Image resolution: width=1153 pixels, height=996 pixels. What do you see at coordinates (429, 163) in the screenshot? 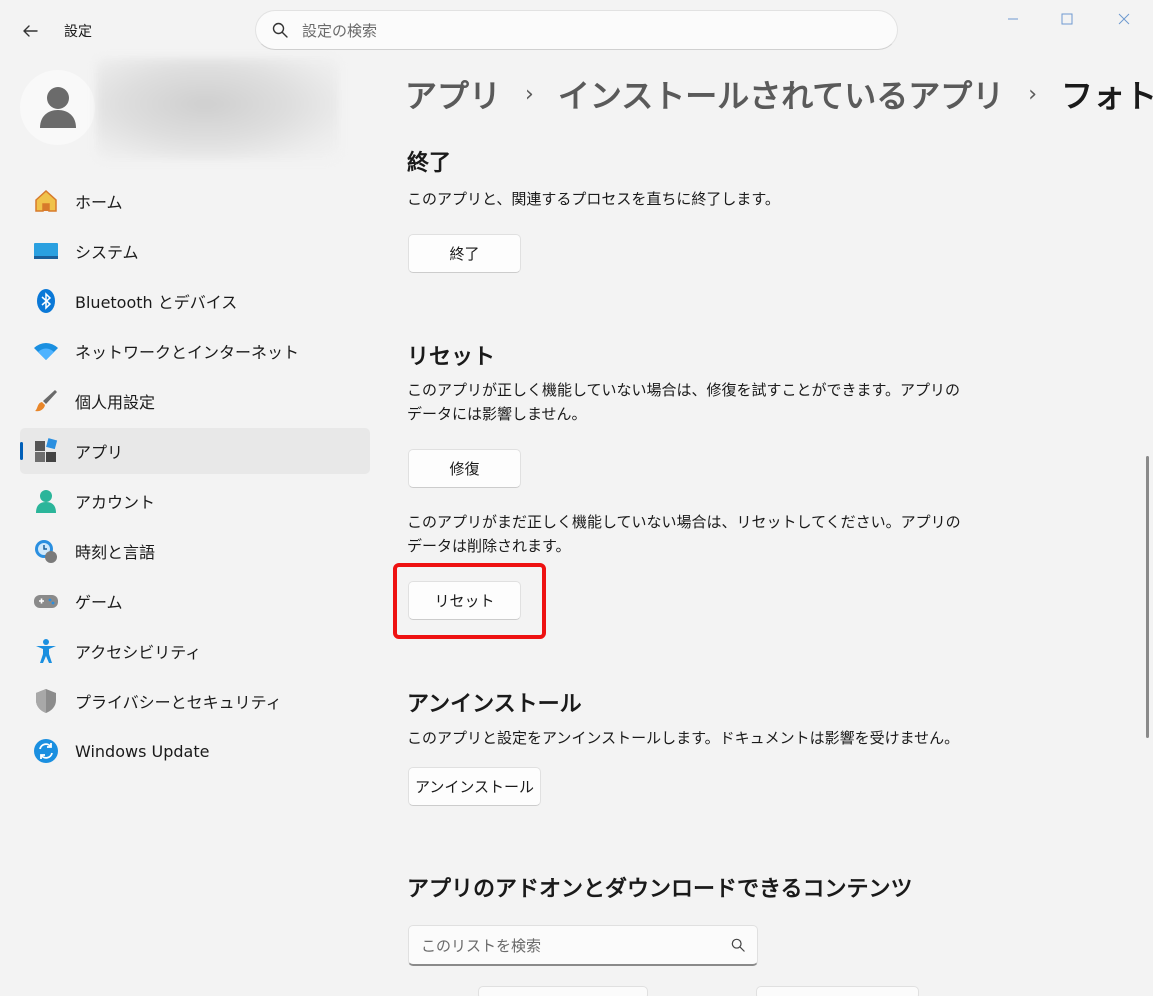
I see `terminate-title: 終了` at bounding box center [429, 163].